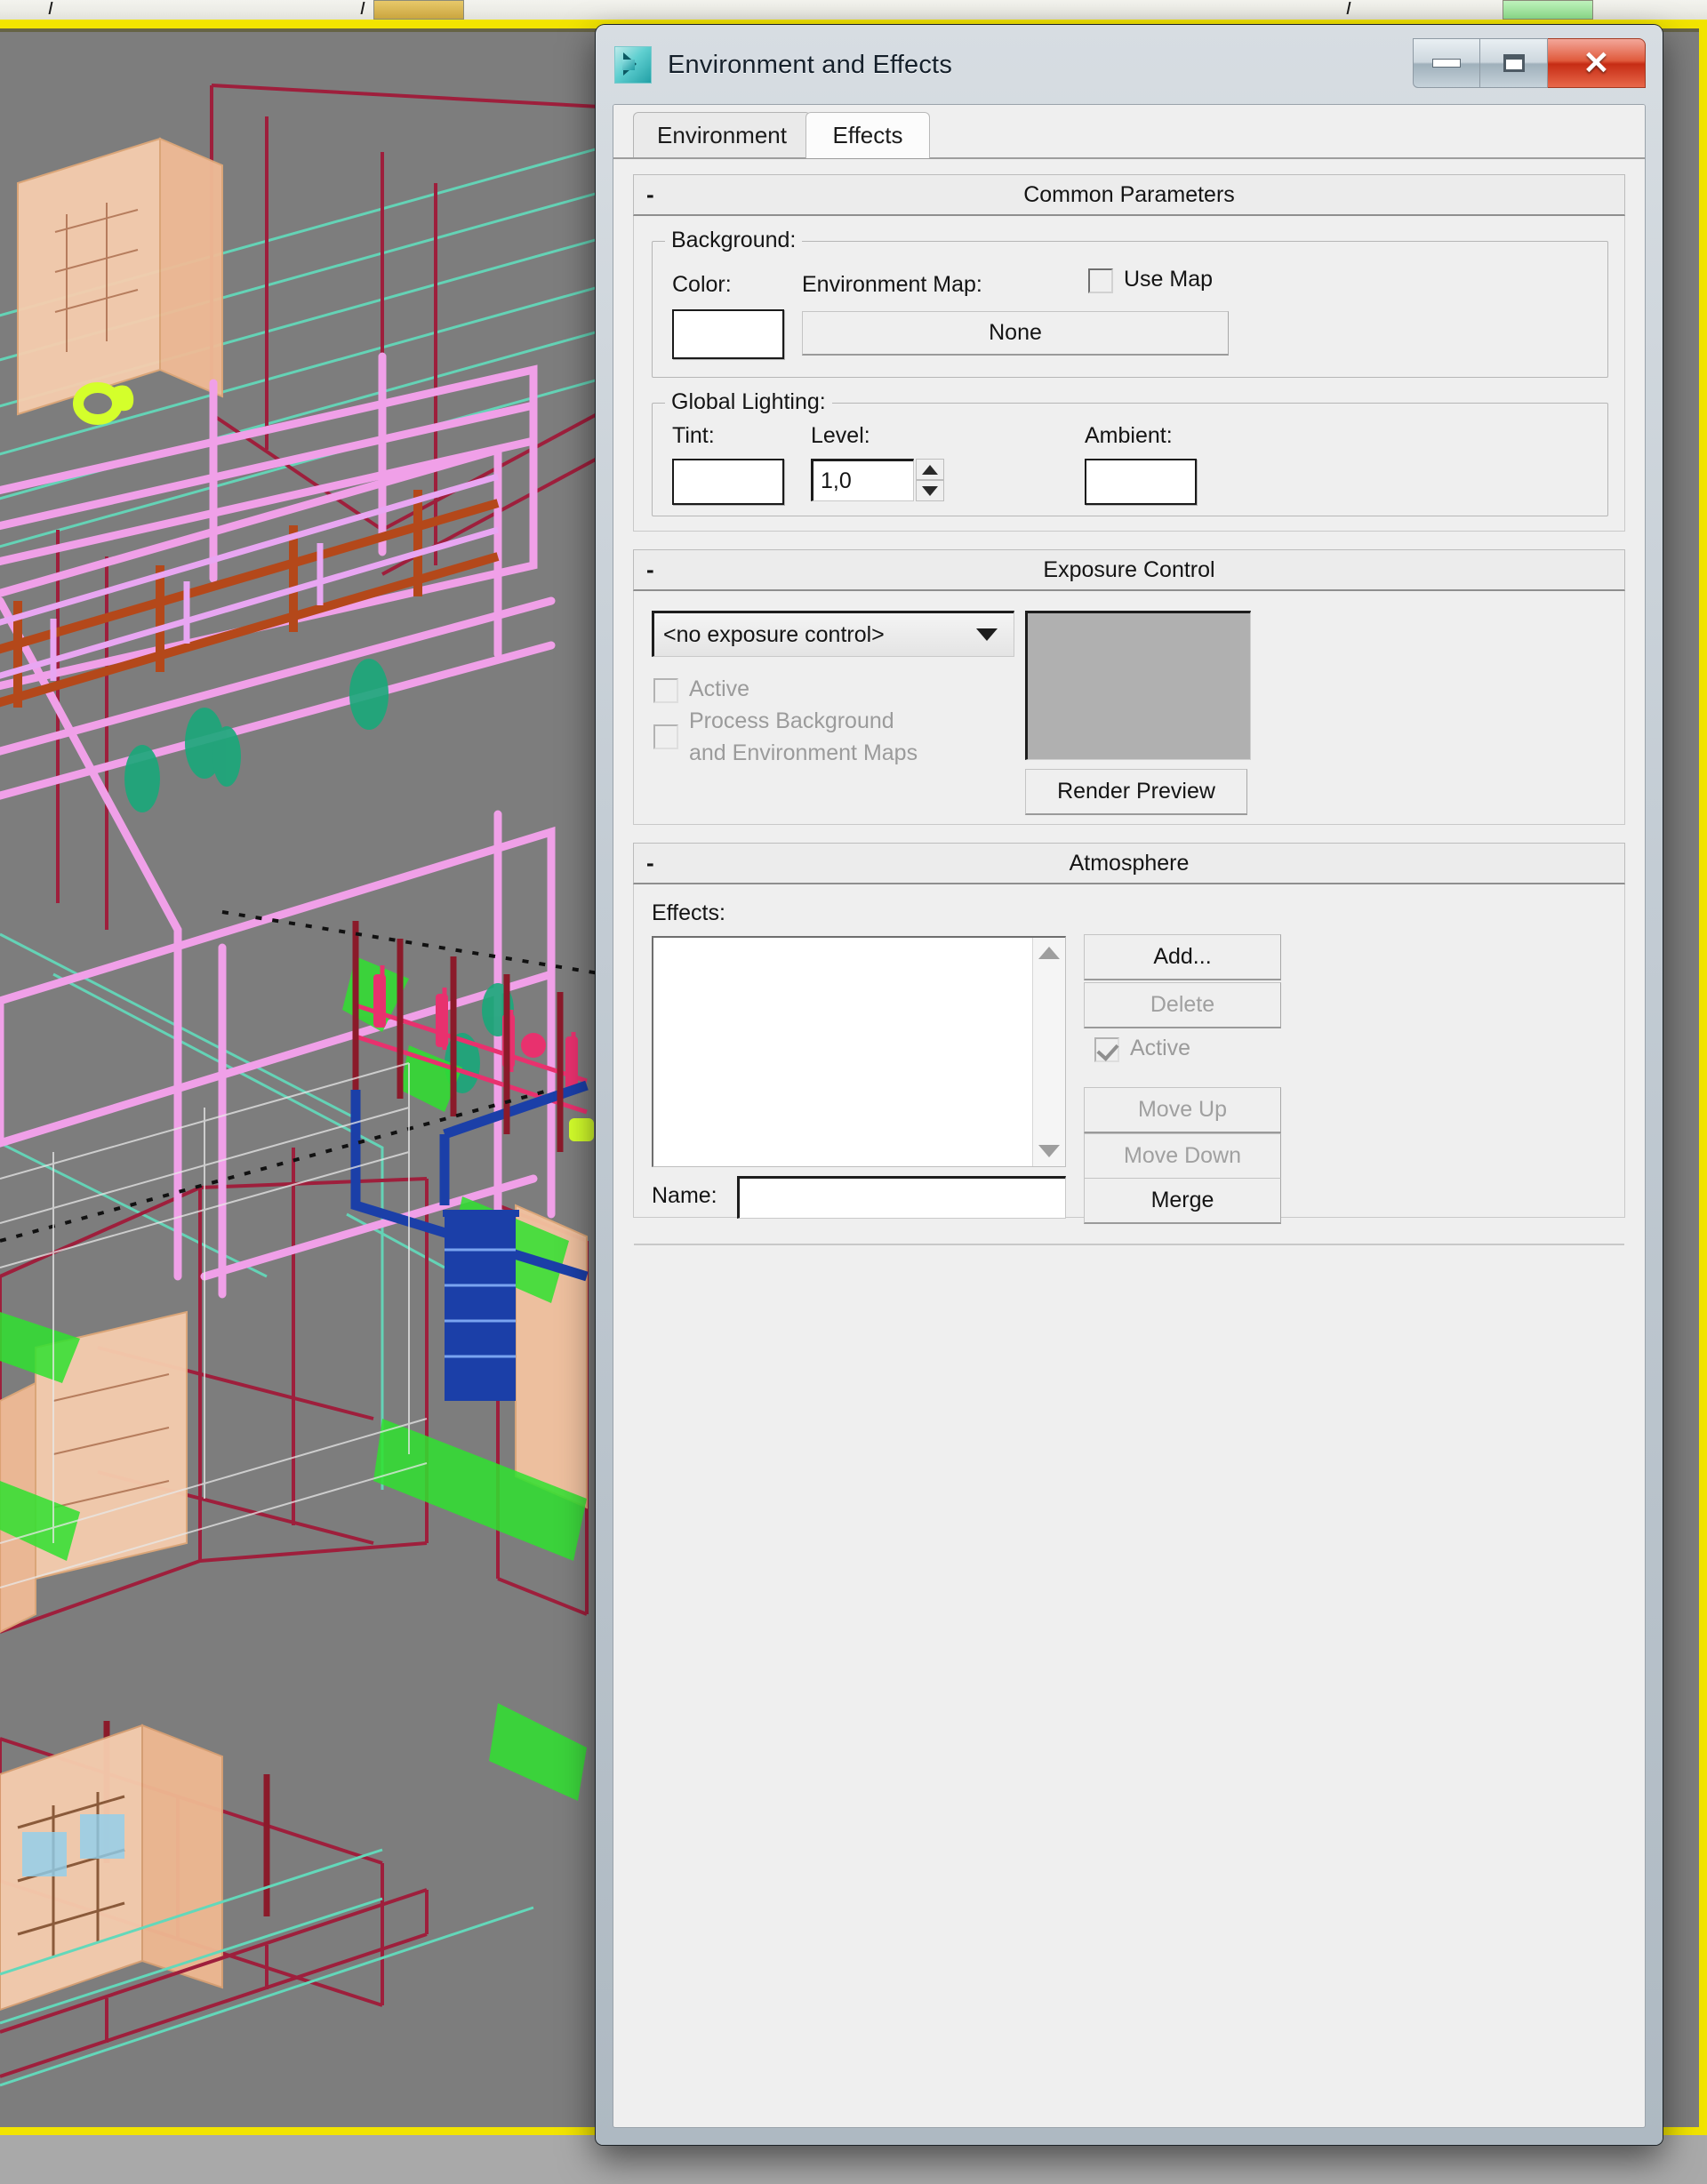  What do you see at coordinates (1703, 1082) in the screenshot?
I see `viewport-active-border-right` at bounding box center [1703, 1082].